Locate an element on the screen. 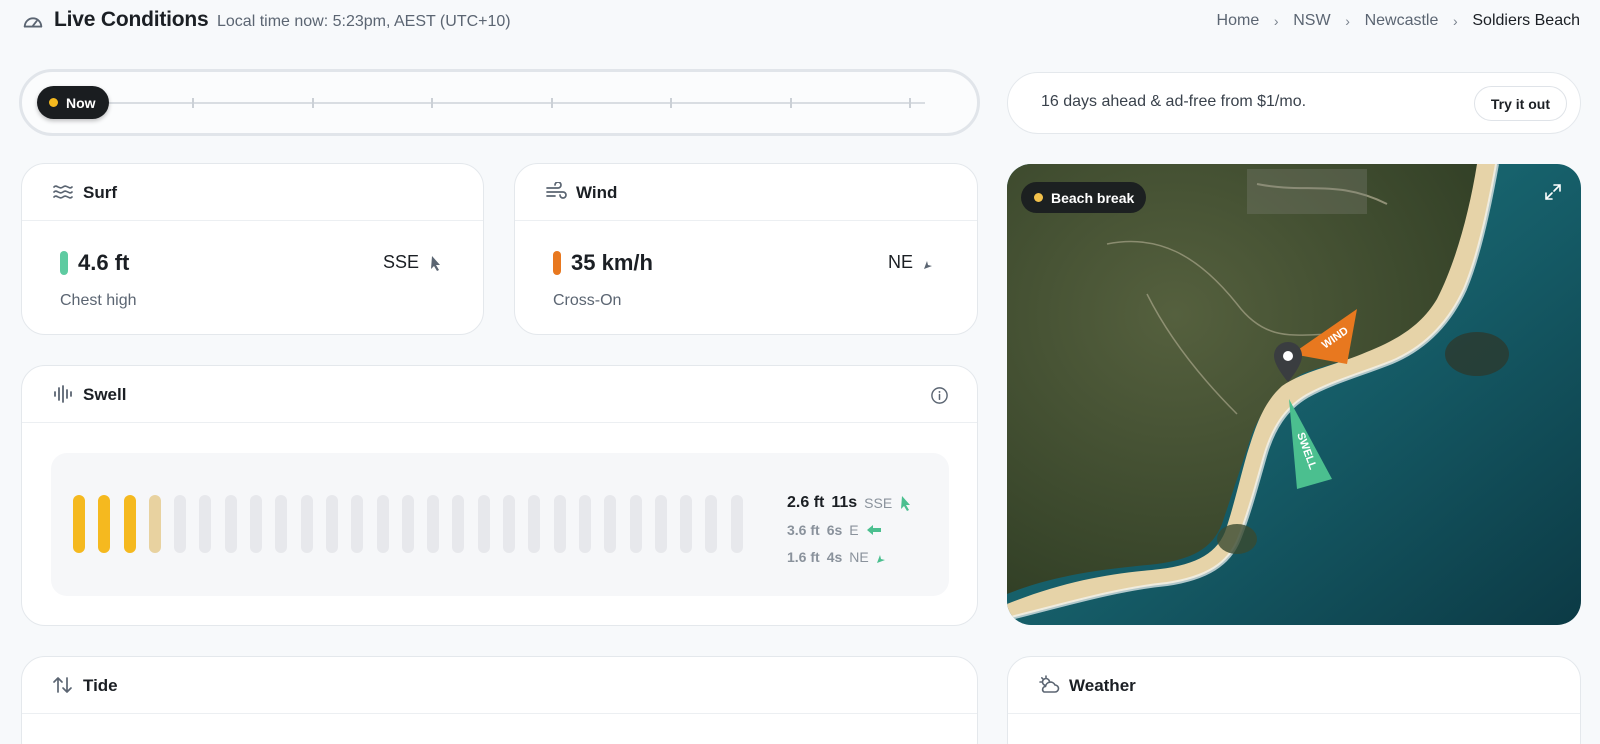 This screenshot has height=744, width=1600. swell-height: 1.6 ft is located at coordinates (803, 556).